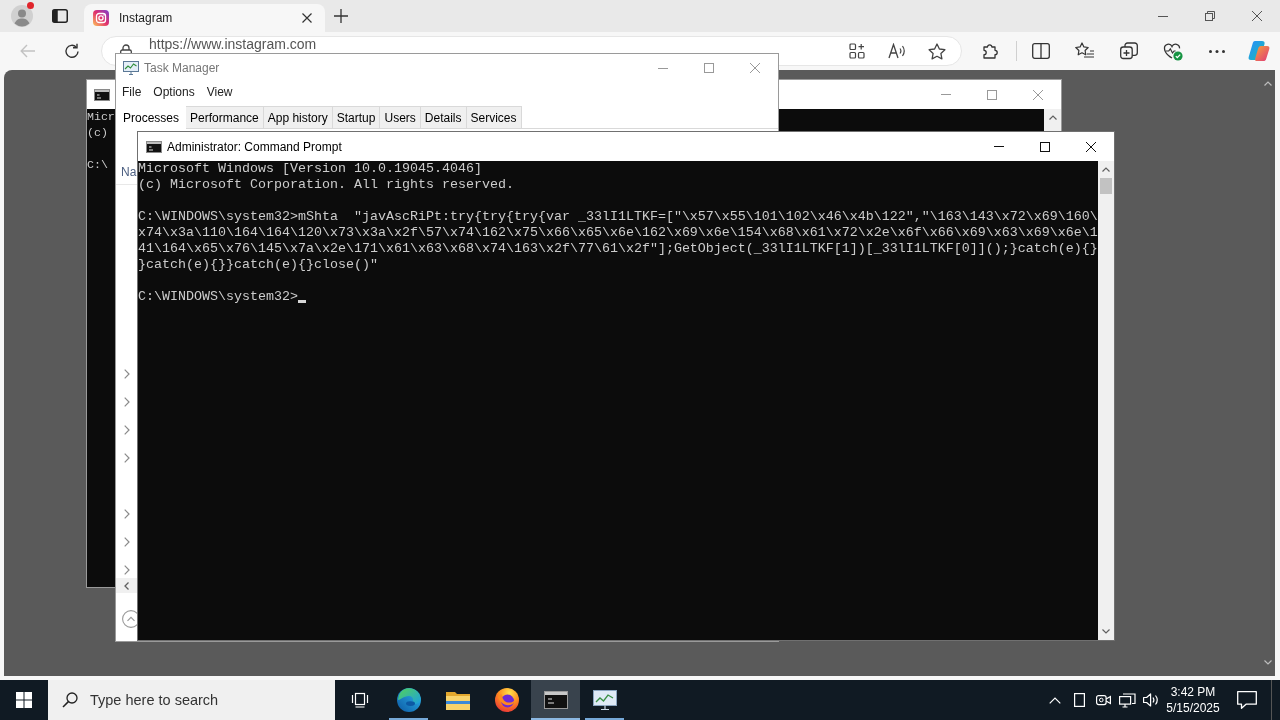 Image resolution: width=1280 pixels, height=720 pixels. Describe the element at coordinates (1259, 51) in the screenshot. I see `gradient-logo-icon` at that location.